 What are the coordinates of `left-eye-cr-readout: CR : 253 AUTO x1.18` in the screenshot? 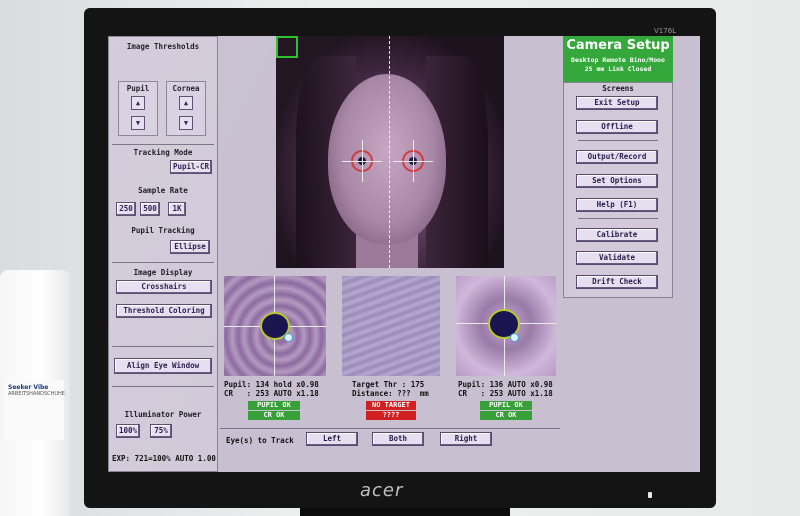 It's located at (271, 393).